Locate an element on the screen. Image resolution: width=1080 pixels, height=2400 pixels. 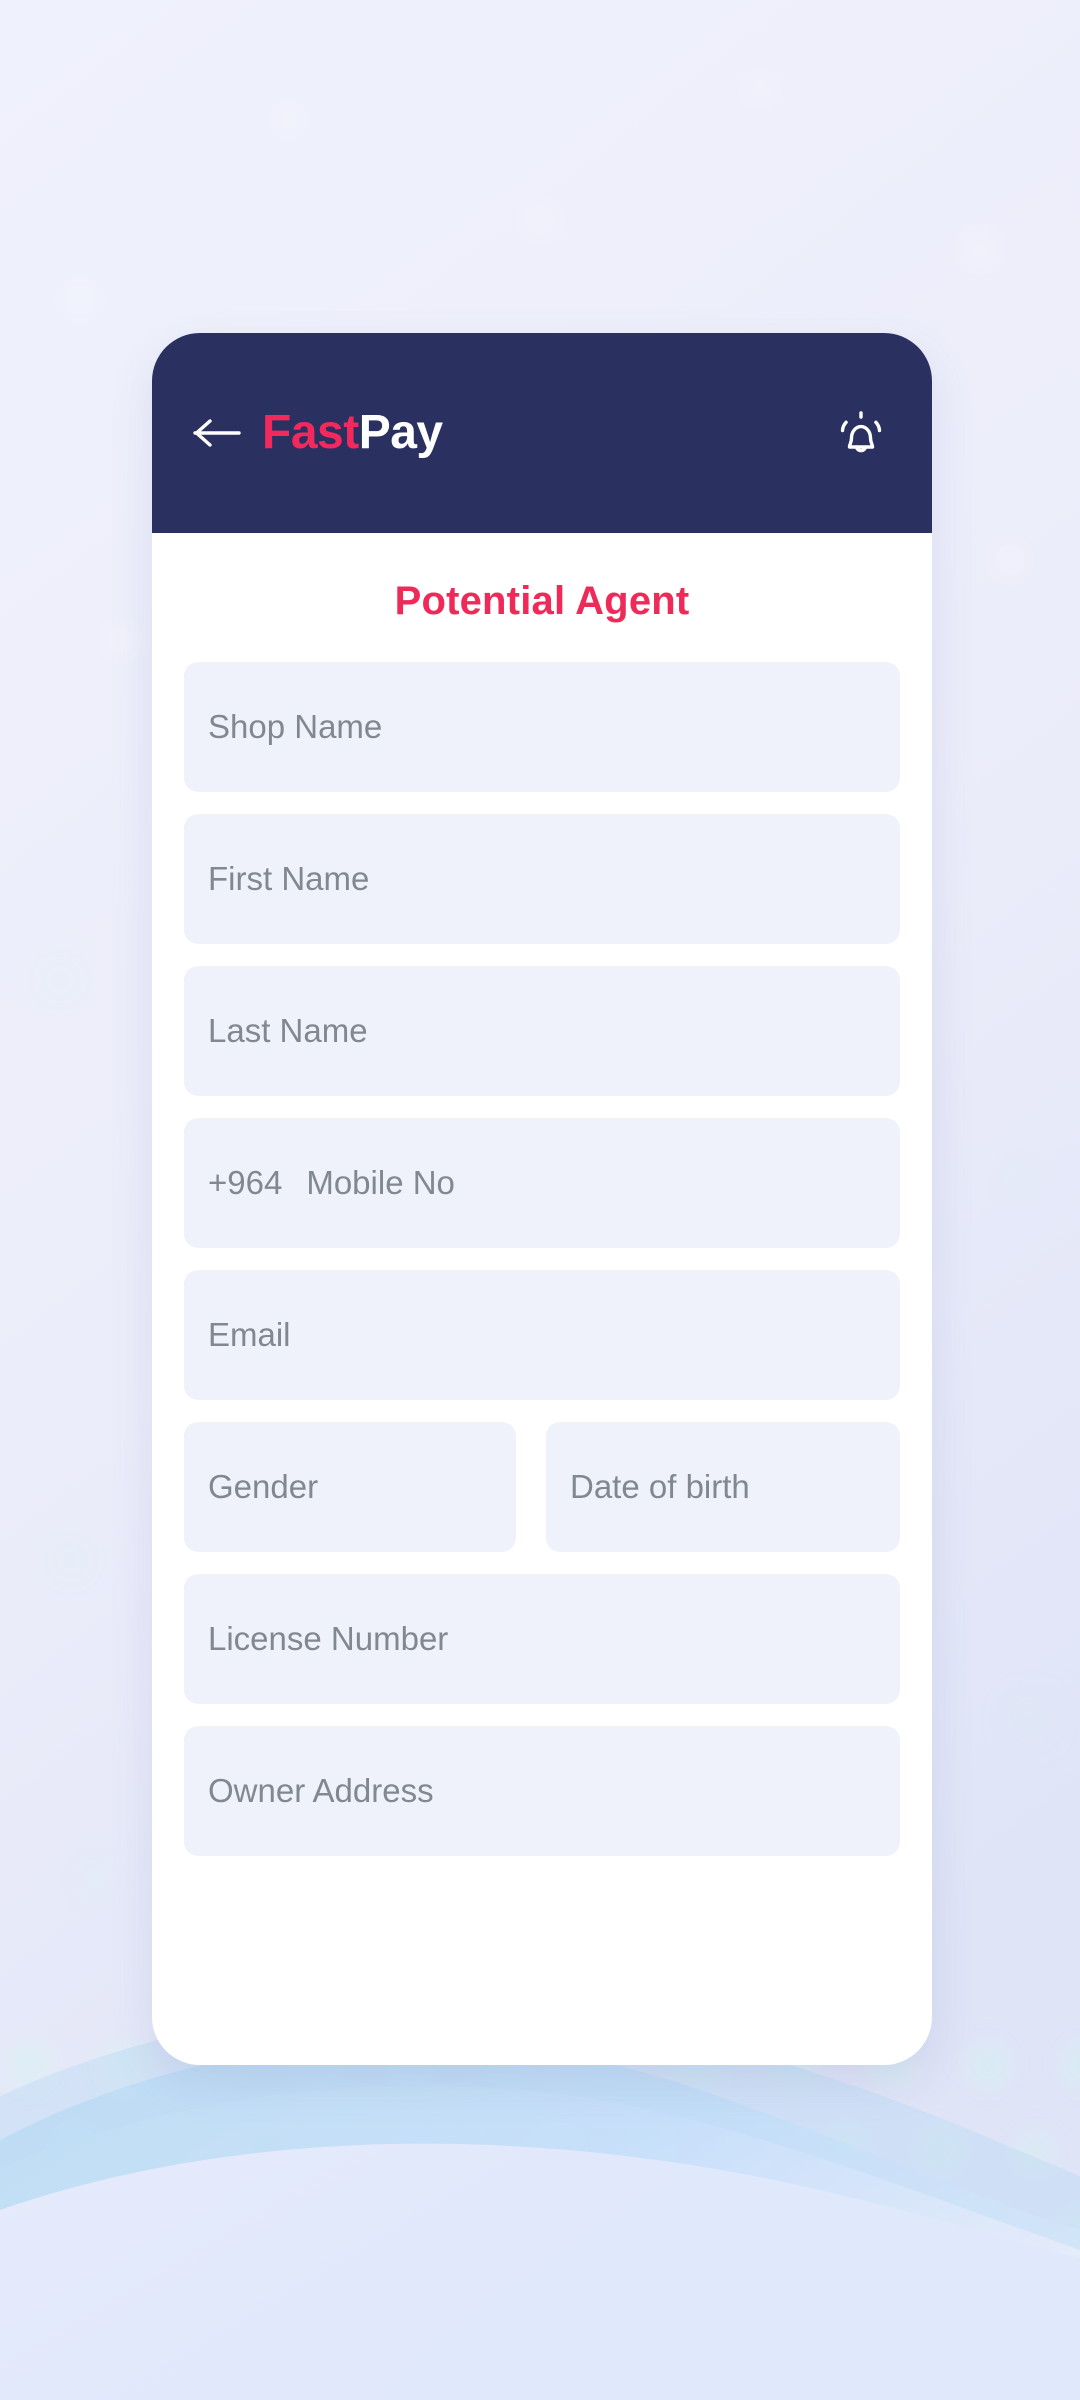
field-mobile-no-prefix: +964 is located at coordinates (245, 1182).